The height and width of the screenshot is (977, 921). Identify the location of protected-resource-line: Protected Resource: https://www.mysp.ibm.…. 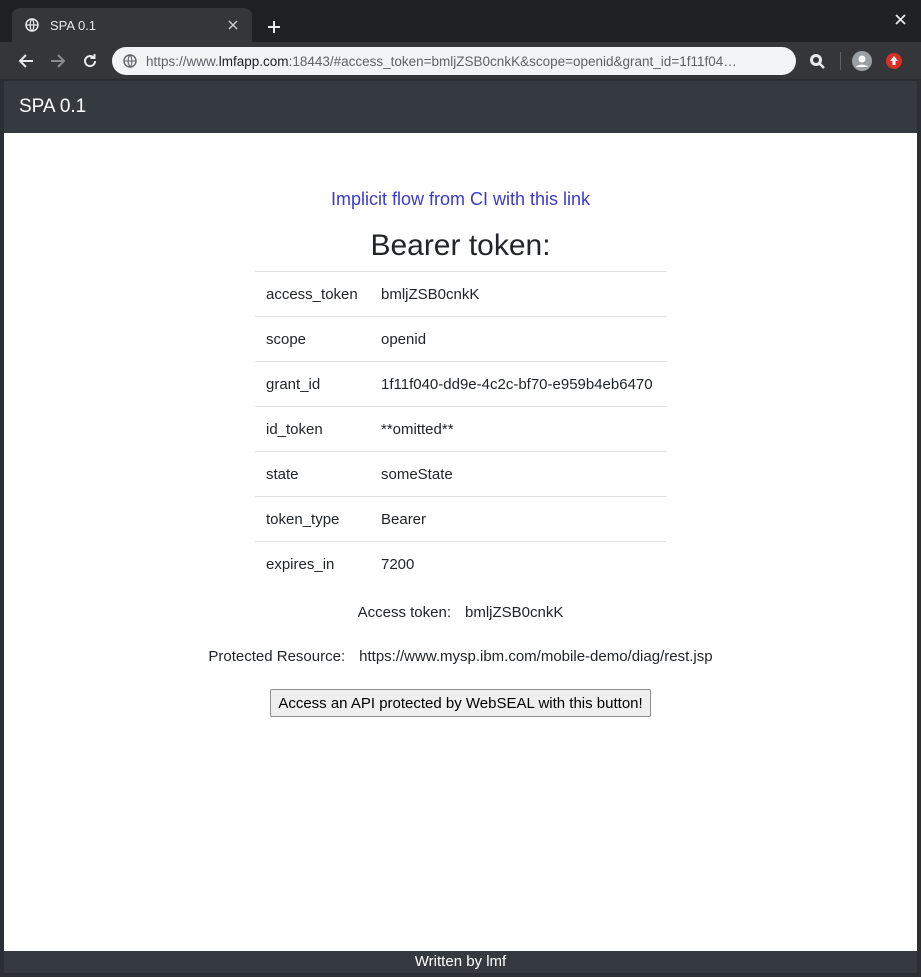
(460, 656).